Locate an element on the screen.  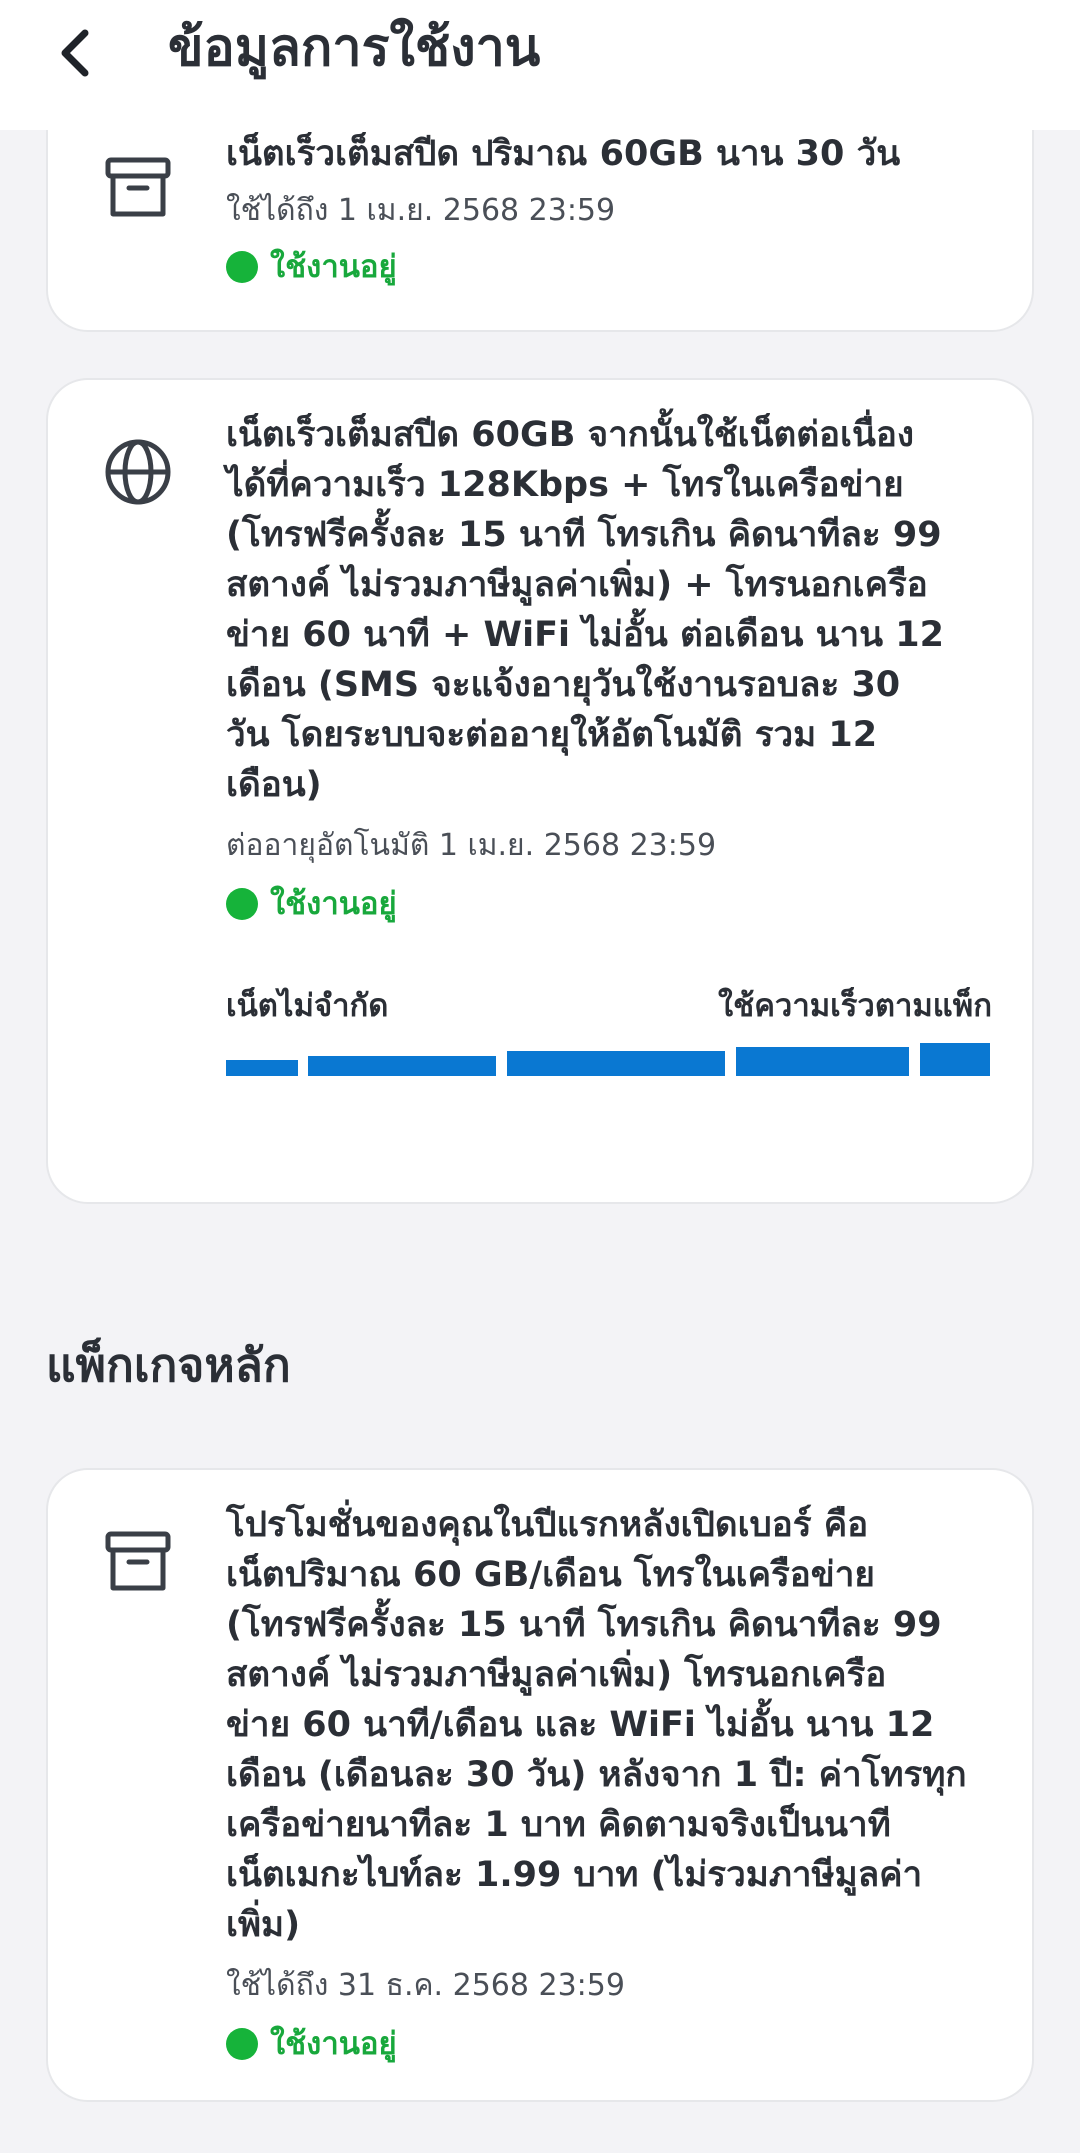
chevron-left-icon is located at coordinates (75, 53).